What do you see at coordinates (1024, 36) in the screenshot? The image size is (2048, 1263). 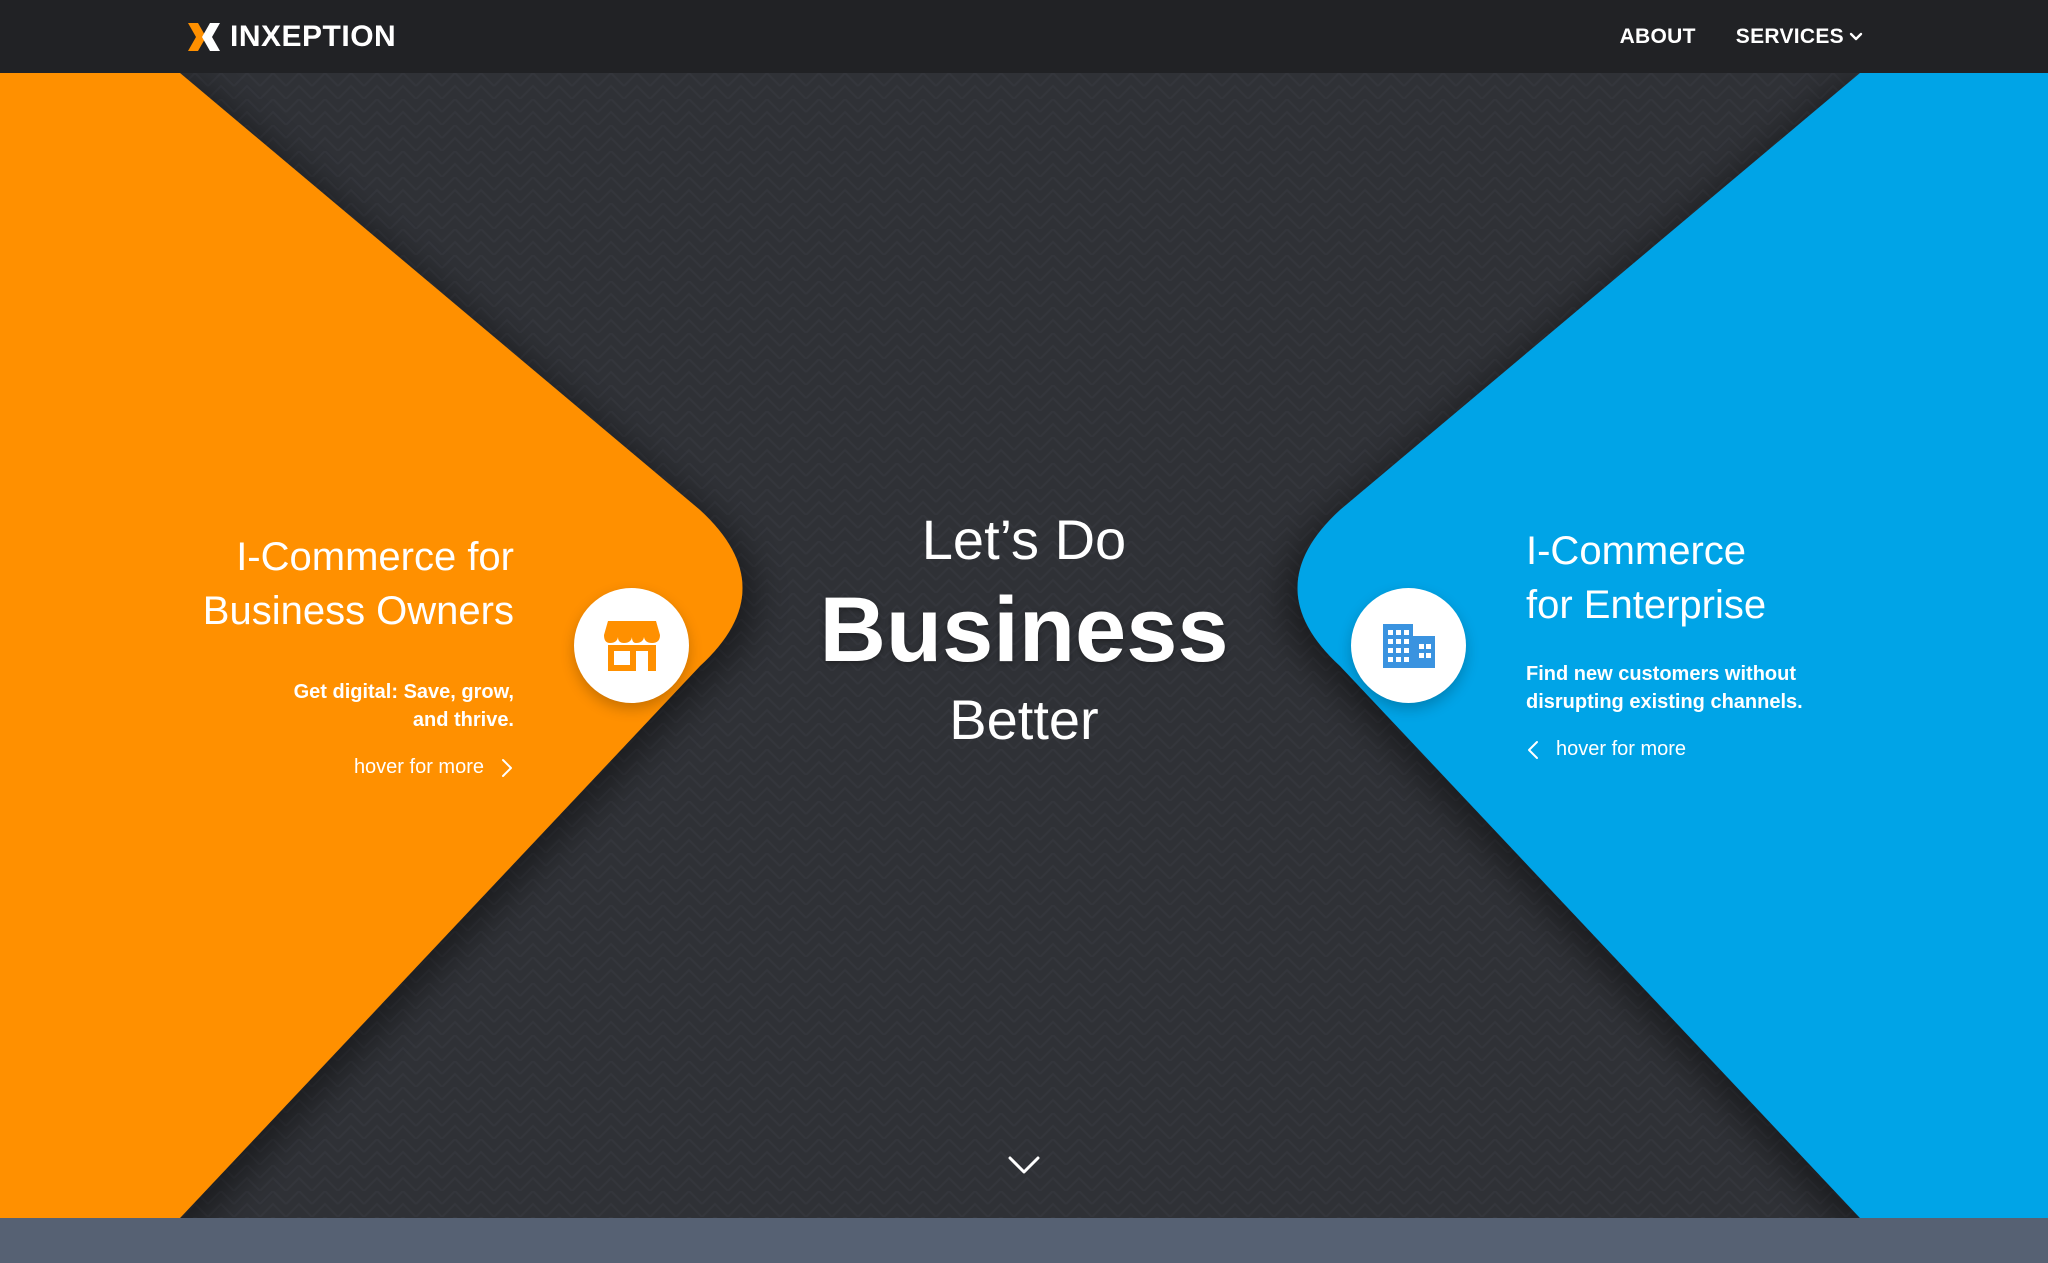 I see `top-navbar: INXEPTION ABOUT SERVICES` at bounding box center [1024, 36].